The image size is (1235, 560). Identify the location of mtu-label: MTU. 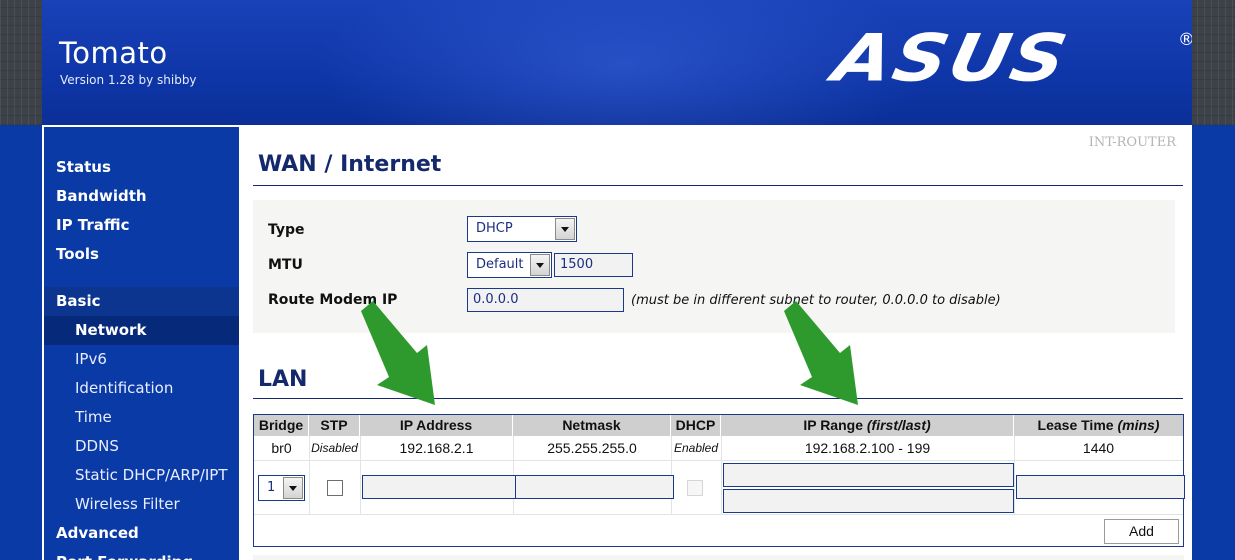
(285, 265).